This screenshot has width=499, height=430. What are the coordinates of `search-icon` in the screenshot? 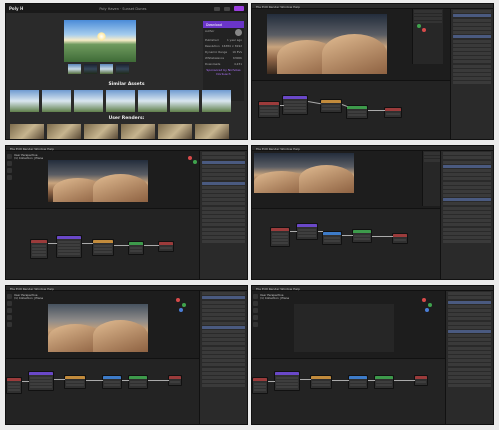 It's located at (217, 8).